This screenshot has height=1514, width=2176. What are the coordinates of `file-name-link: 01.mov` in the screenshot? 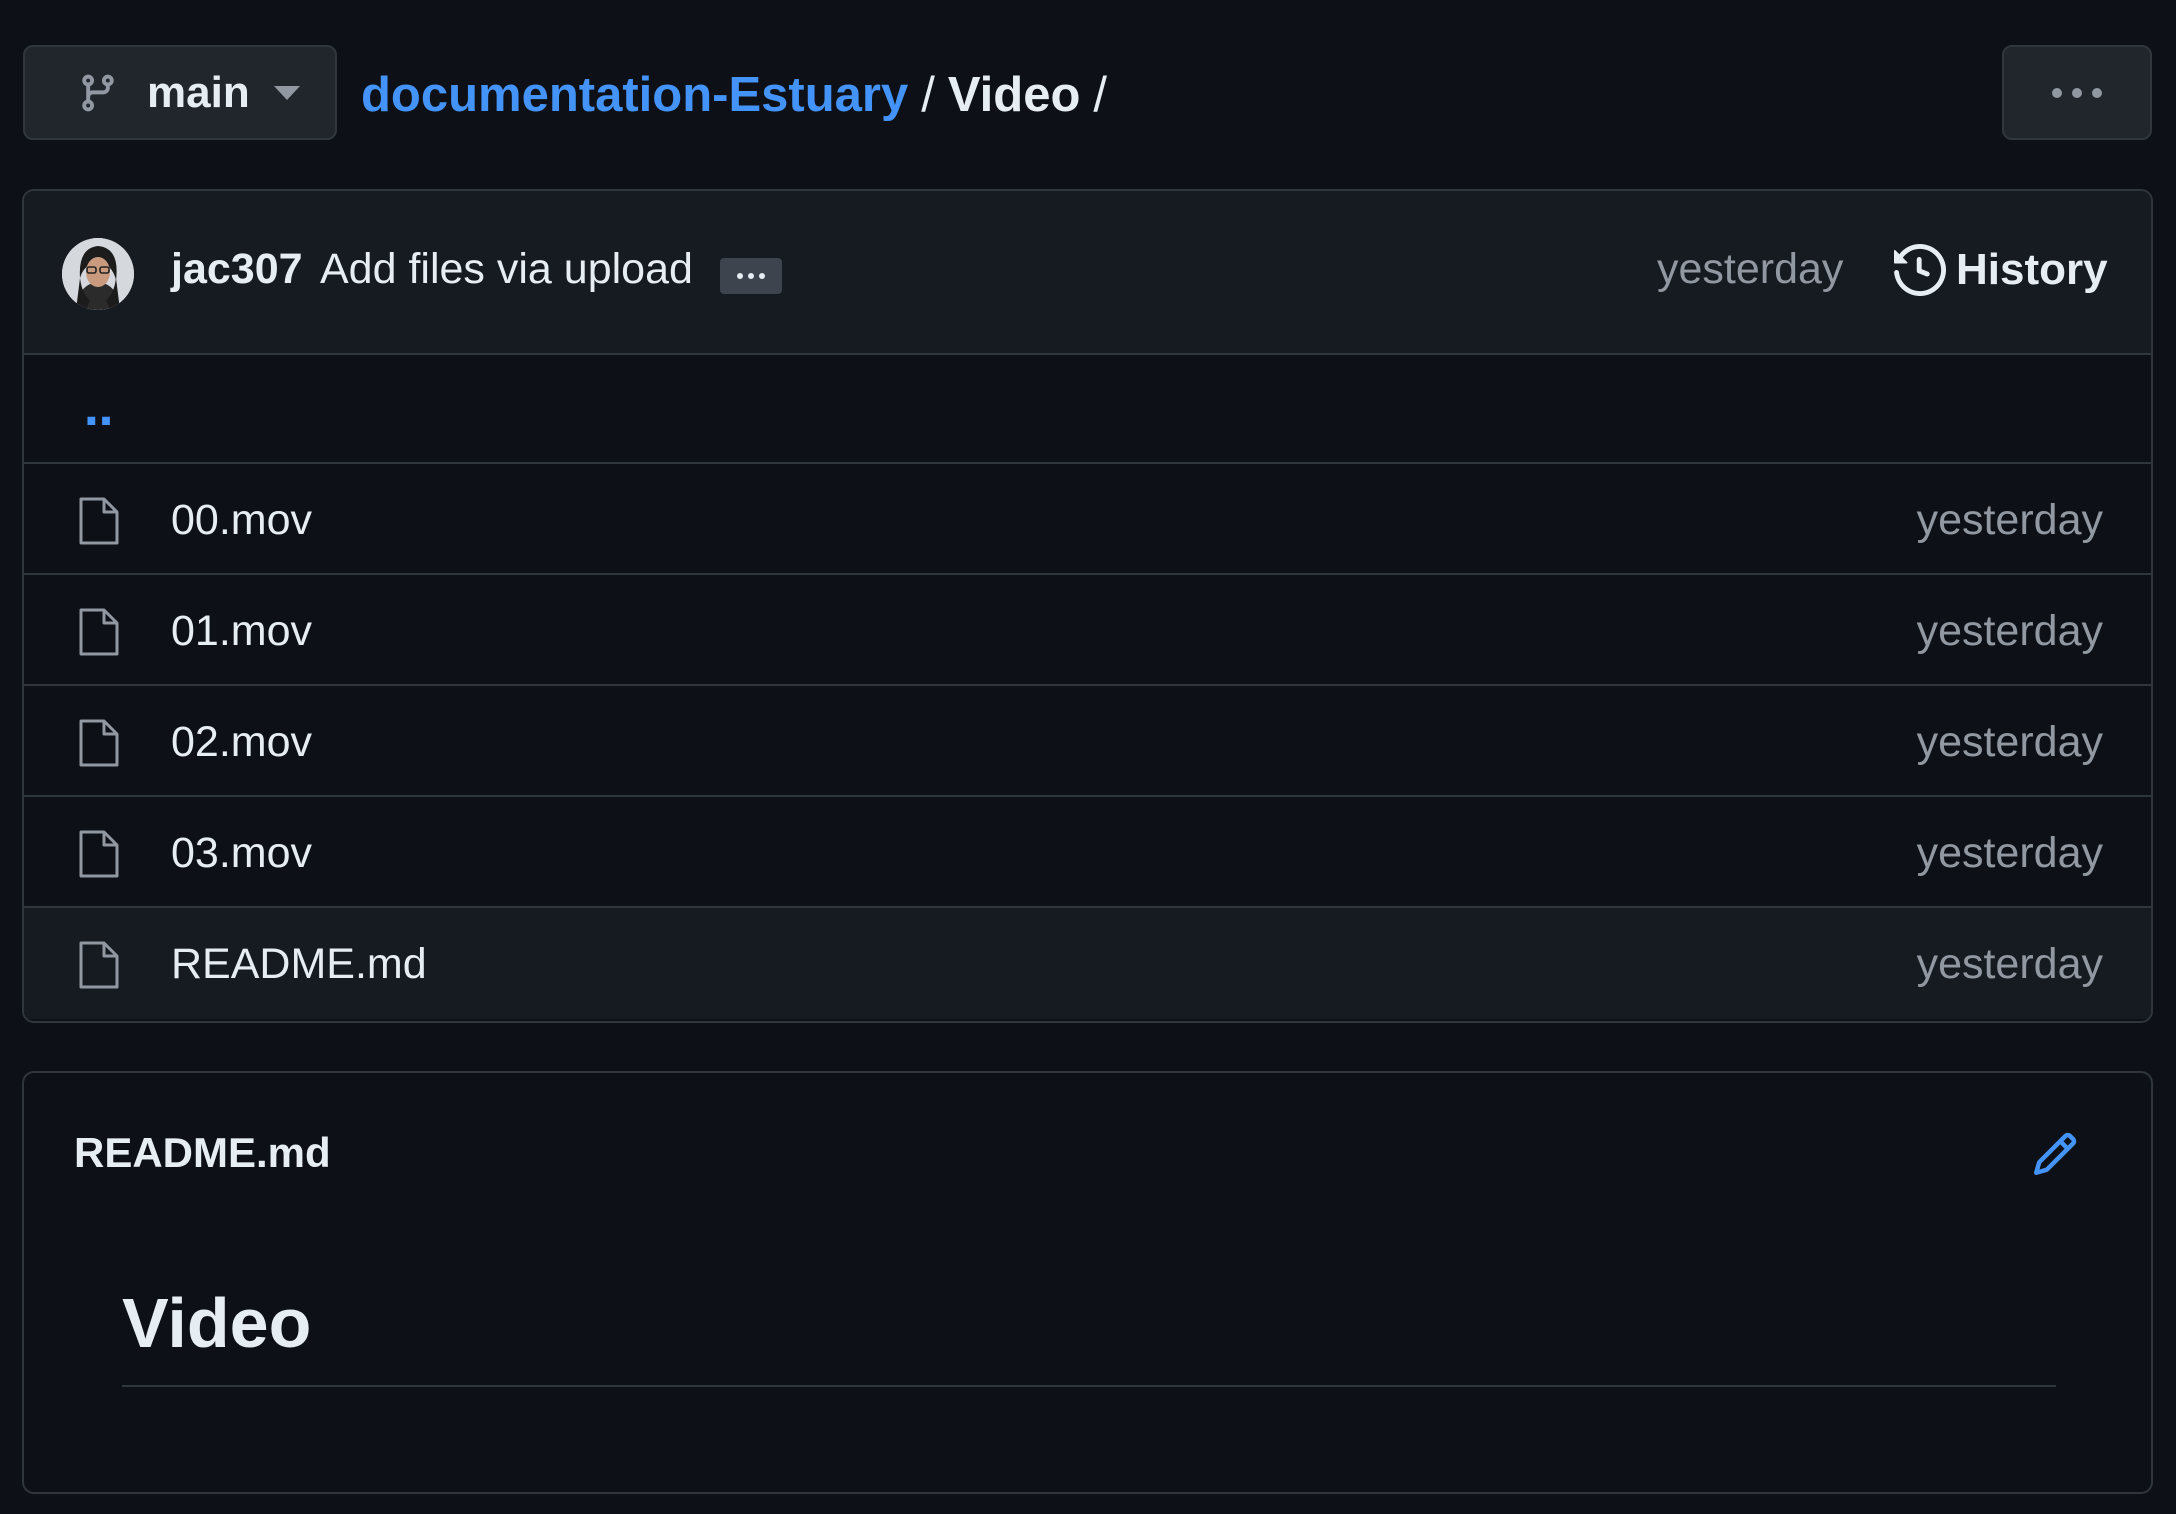 It's located at (241, 631).